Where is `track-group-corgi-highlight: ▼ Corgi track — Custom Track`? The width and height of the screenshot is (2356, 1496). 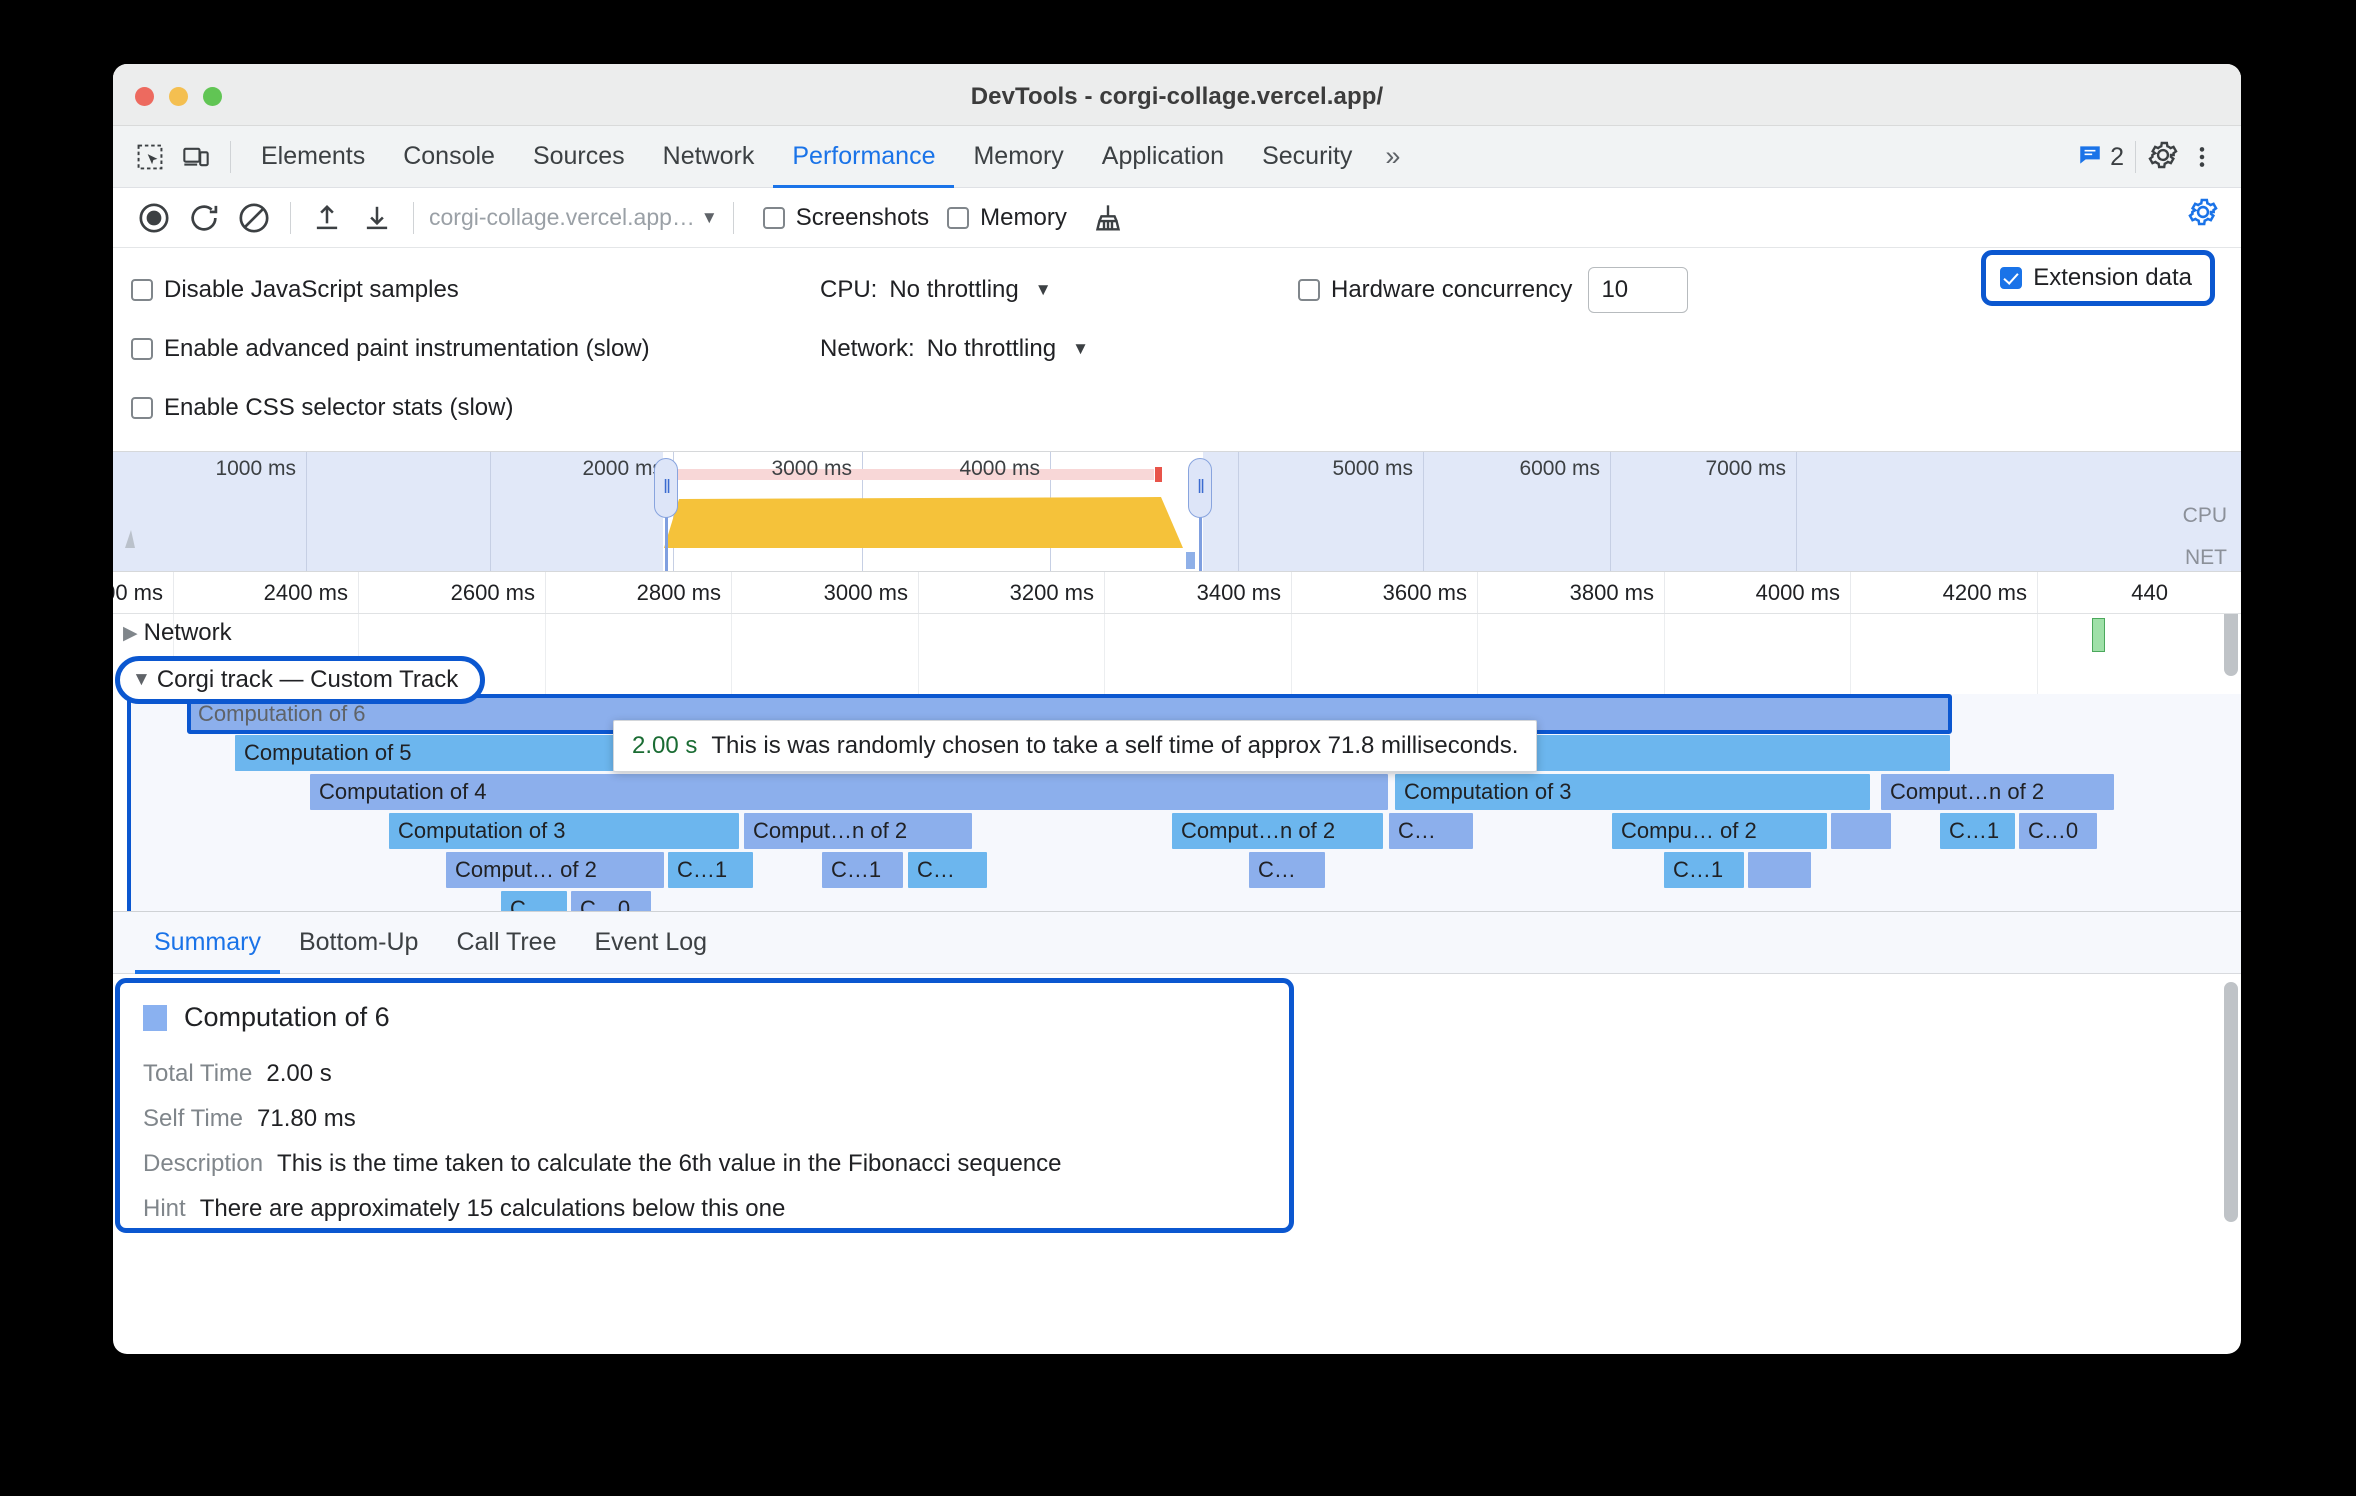 track-group-corgi-highlight: ▼ Corgi track — Custom Track is located at coordinates (300, 680).